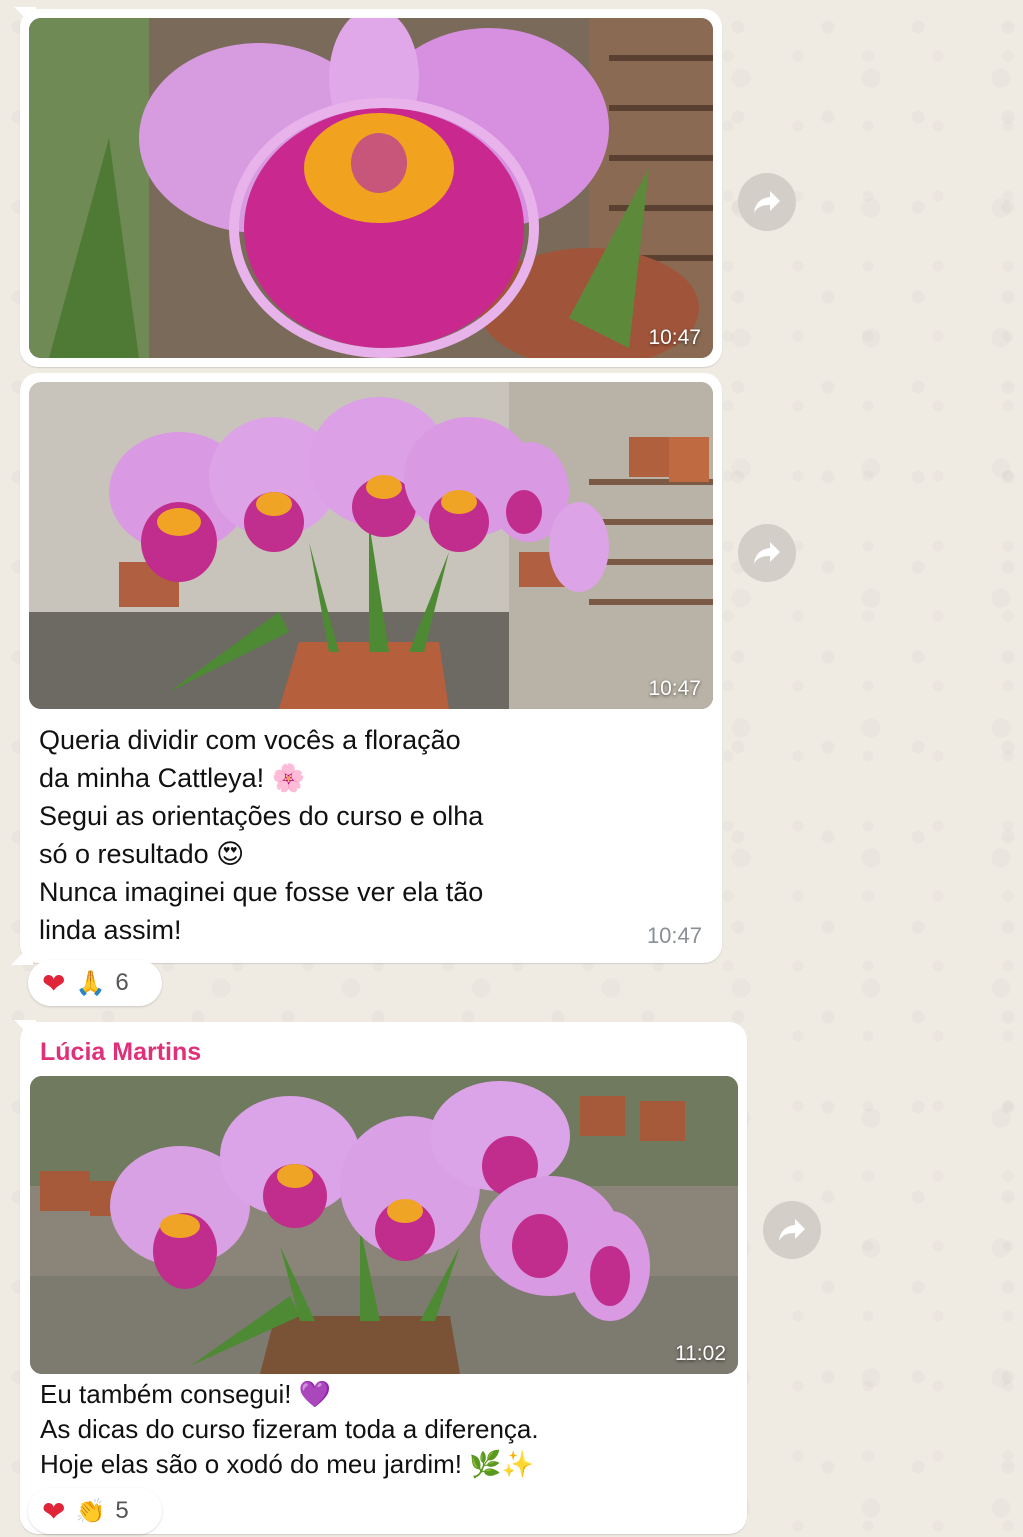  I want to click on caption-line: Hoje elas são o xodó do meu jardim! 🌿✨, so click(287, 1464).